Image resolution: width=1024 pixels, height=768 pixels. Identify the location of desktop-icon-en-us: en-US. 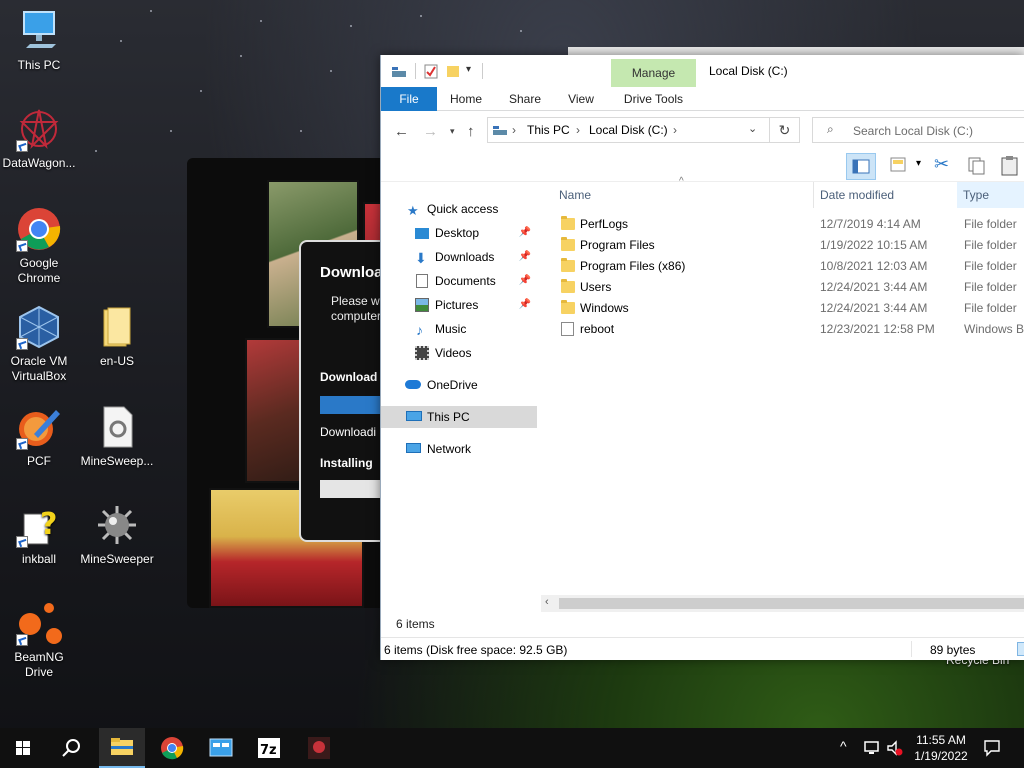
(117, 336).